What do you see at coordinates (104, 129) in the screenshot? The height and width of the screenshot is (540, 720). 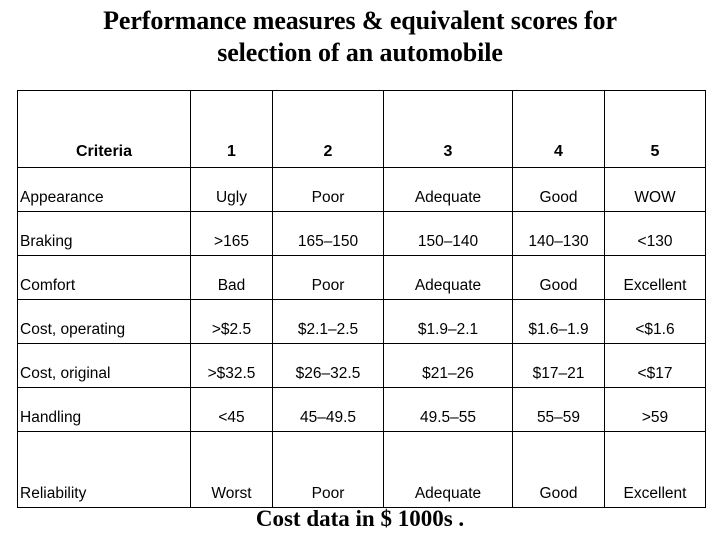 I see `column-header-criteria: Criteria` at bounding box center [104, 129].